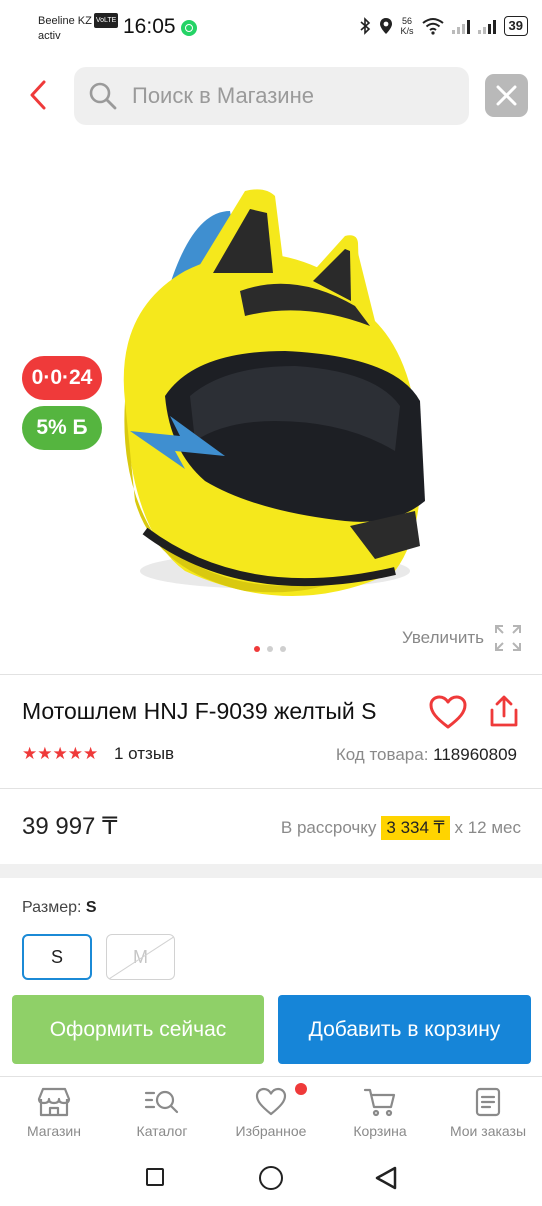  I want to click on back-button, so click(39, 95).